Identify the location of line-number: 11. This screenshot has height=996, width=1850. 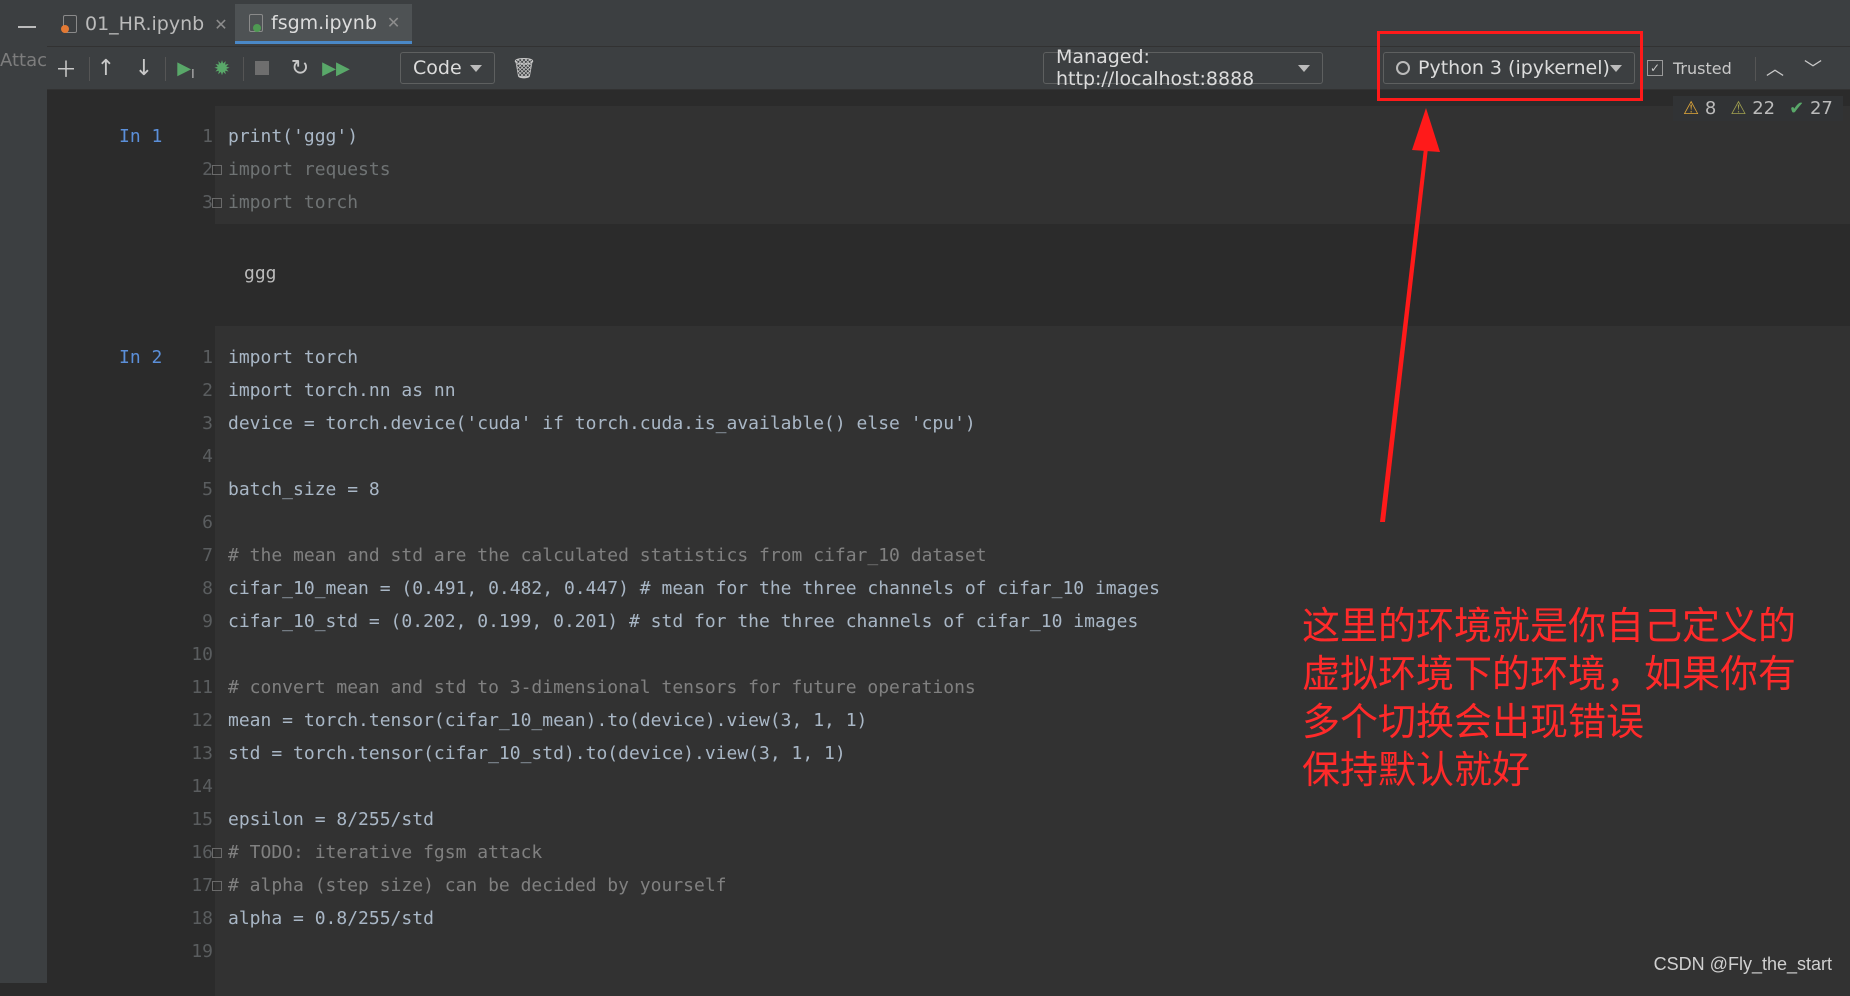
(202, 687).